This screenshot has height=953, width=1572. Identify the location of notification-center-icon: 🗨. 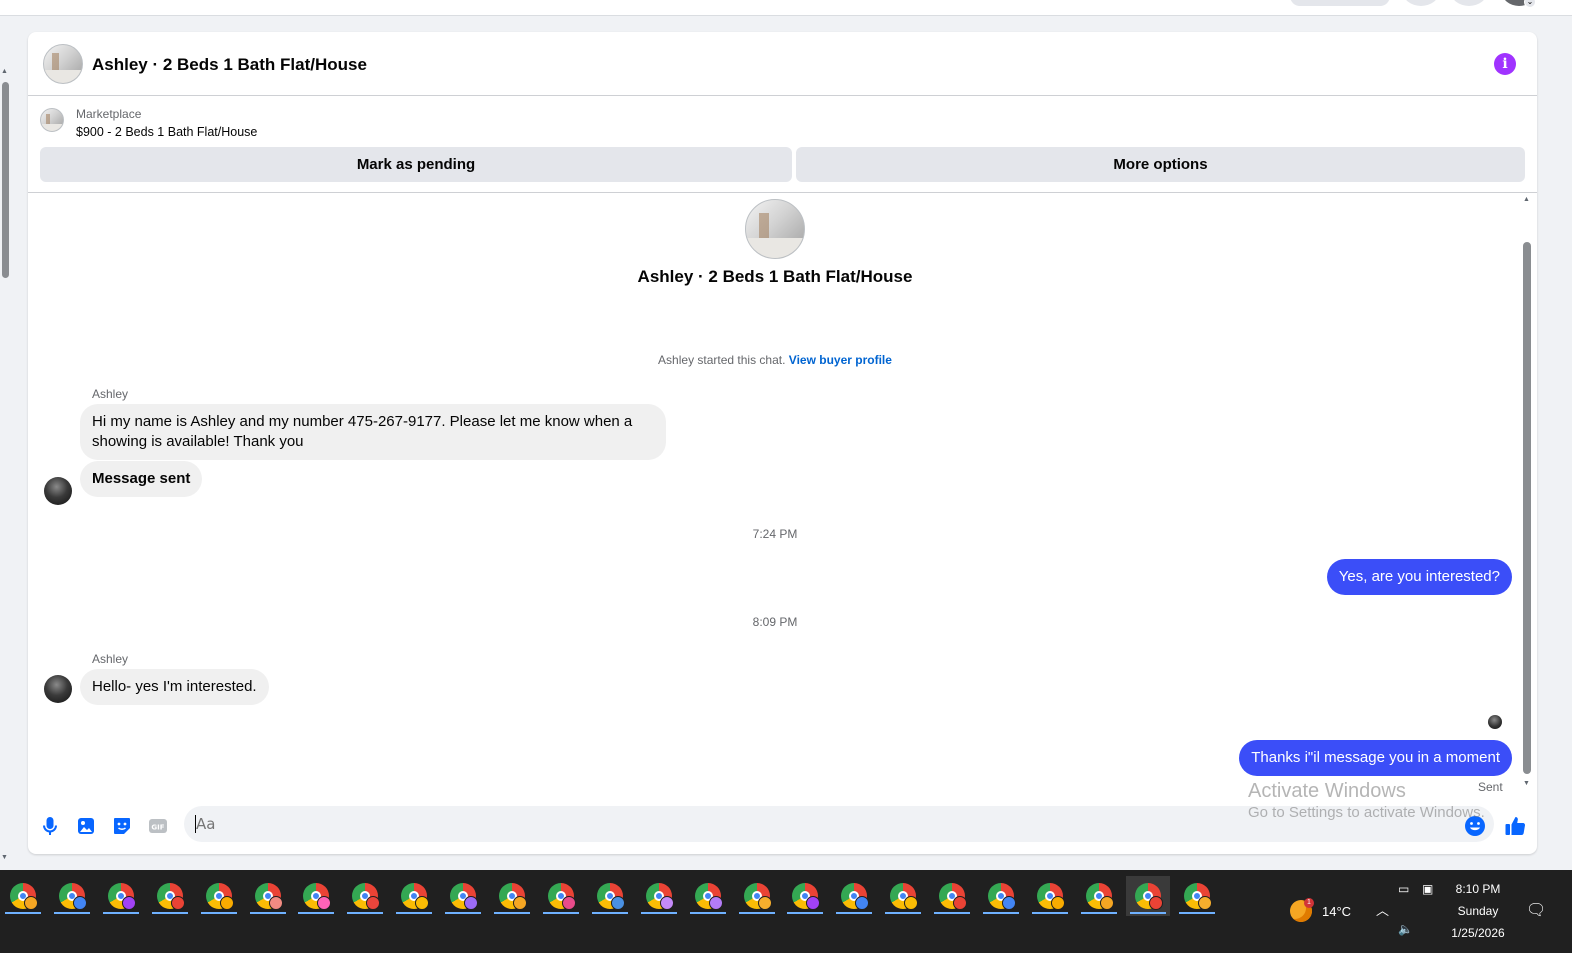
(1536, 910).